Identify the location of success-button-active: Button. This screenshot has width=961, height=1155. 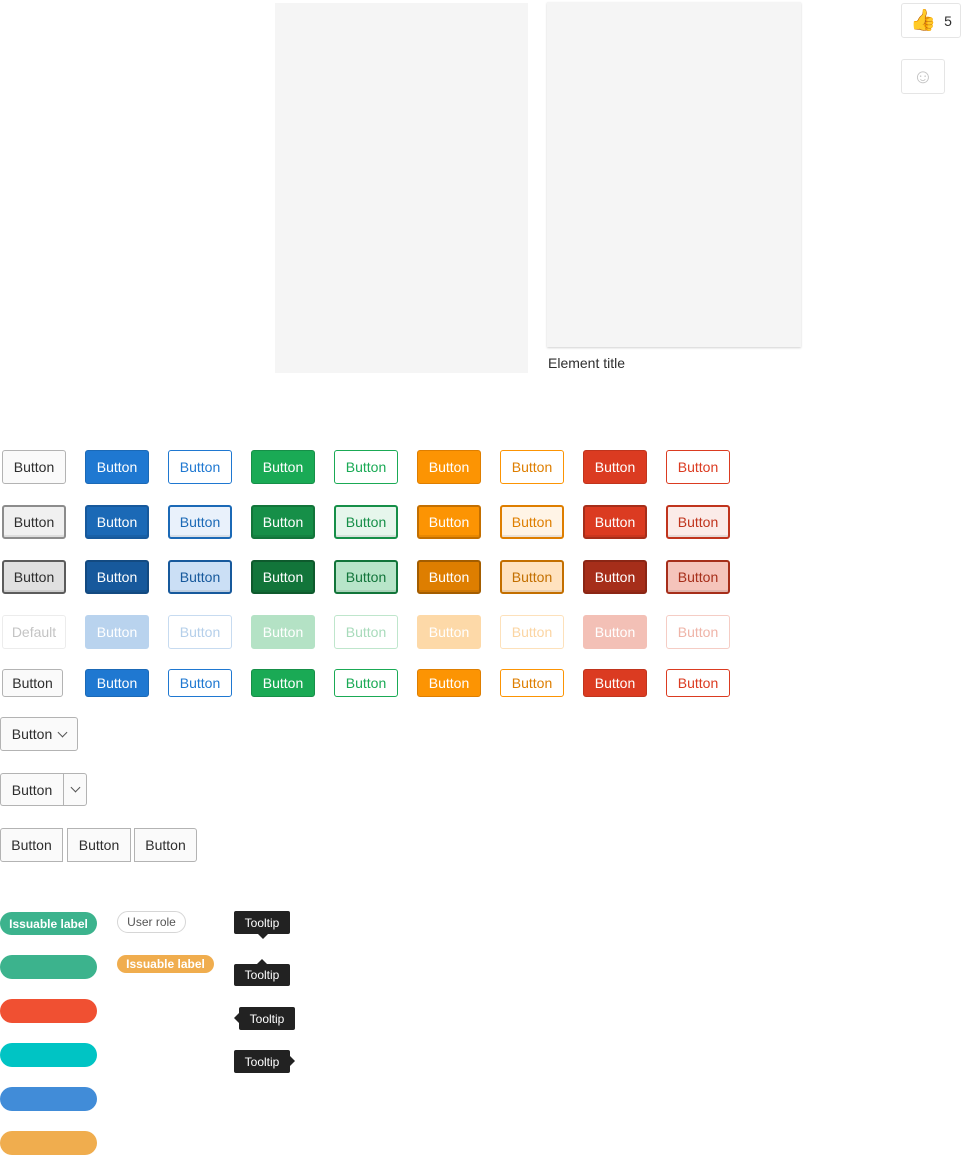
(283, 577).